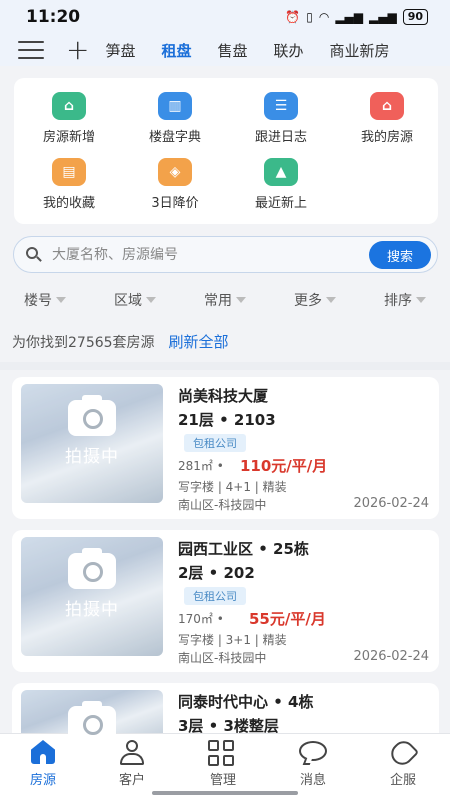  What do you see at coordinates (43, 753) in the screenshot?
I see `home-icon` at bounding box center [43, 753].